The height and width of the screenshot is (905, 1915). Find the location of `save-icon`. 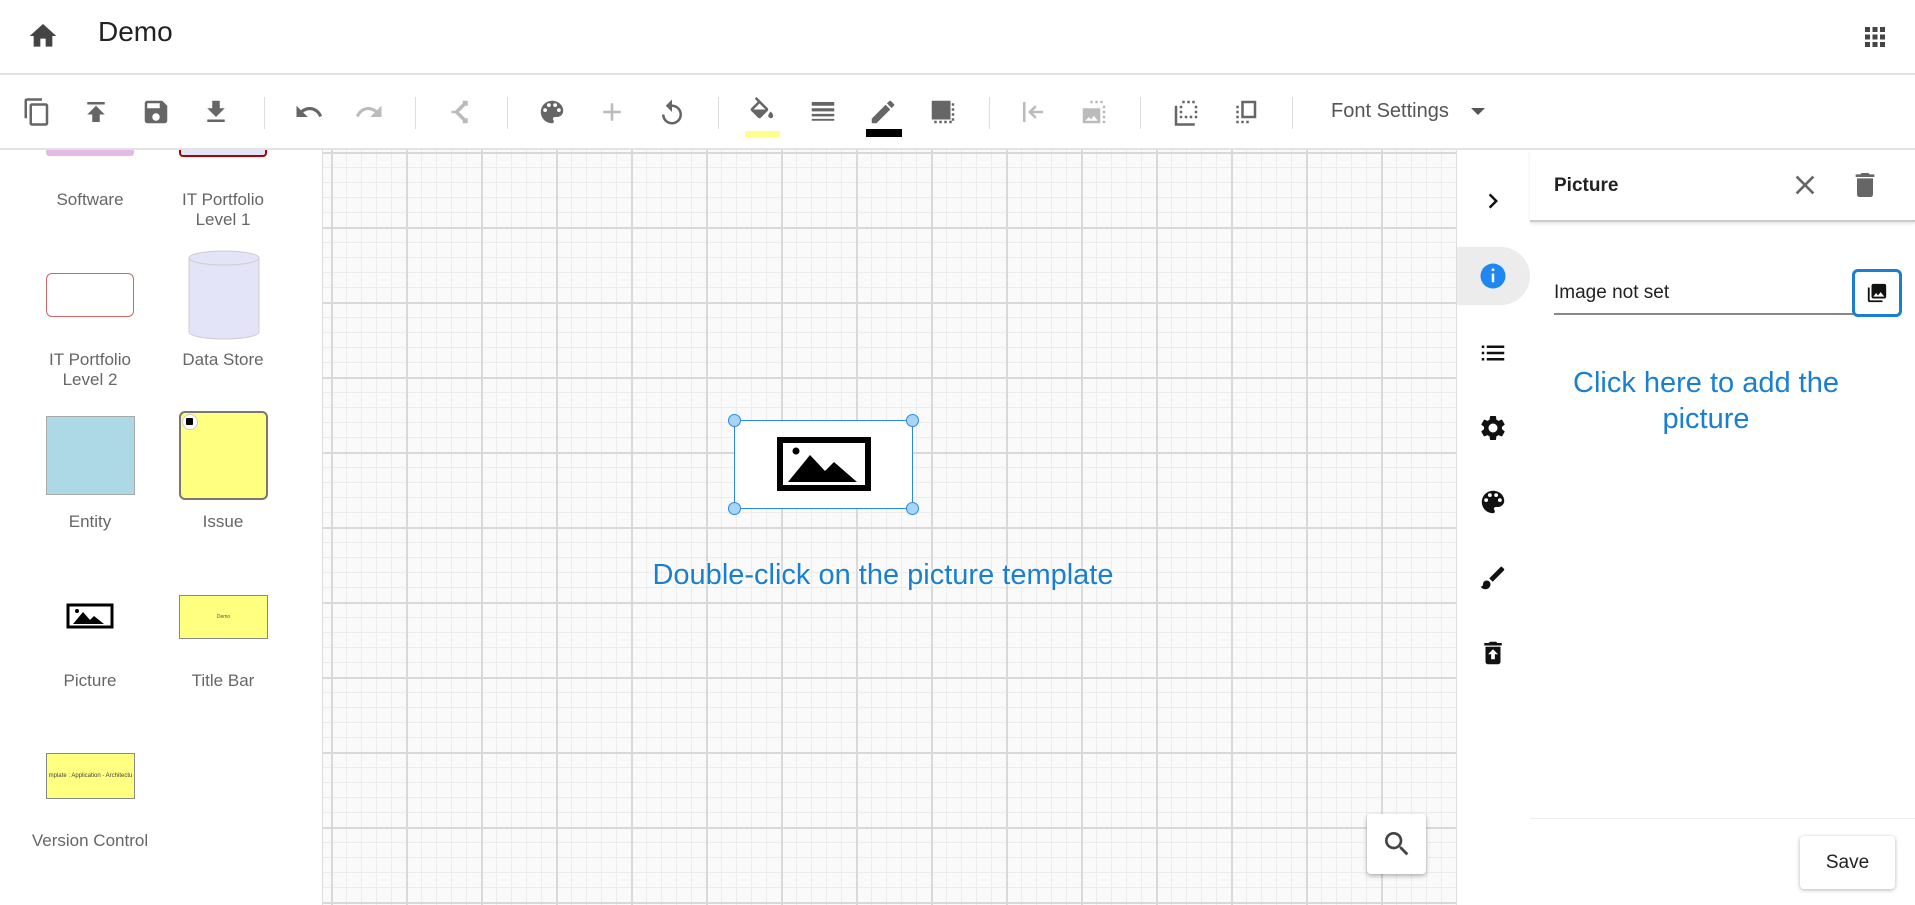

save-icon is located at coordinates (156, 112).